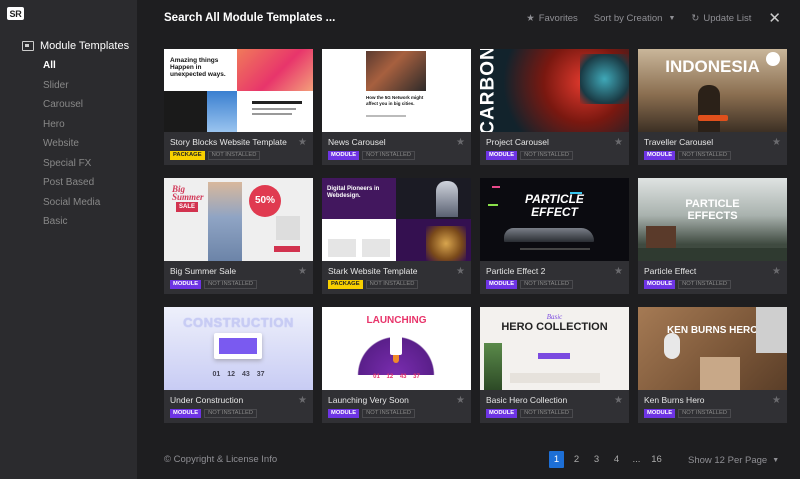 This screenshot has height=479, width=800. Describe the element at coordinates (712, 348) in the screenshot. I see `template-thumbnail: KEN BURNS HERO` at that location.